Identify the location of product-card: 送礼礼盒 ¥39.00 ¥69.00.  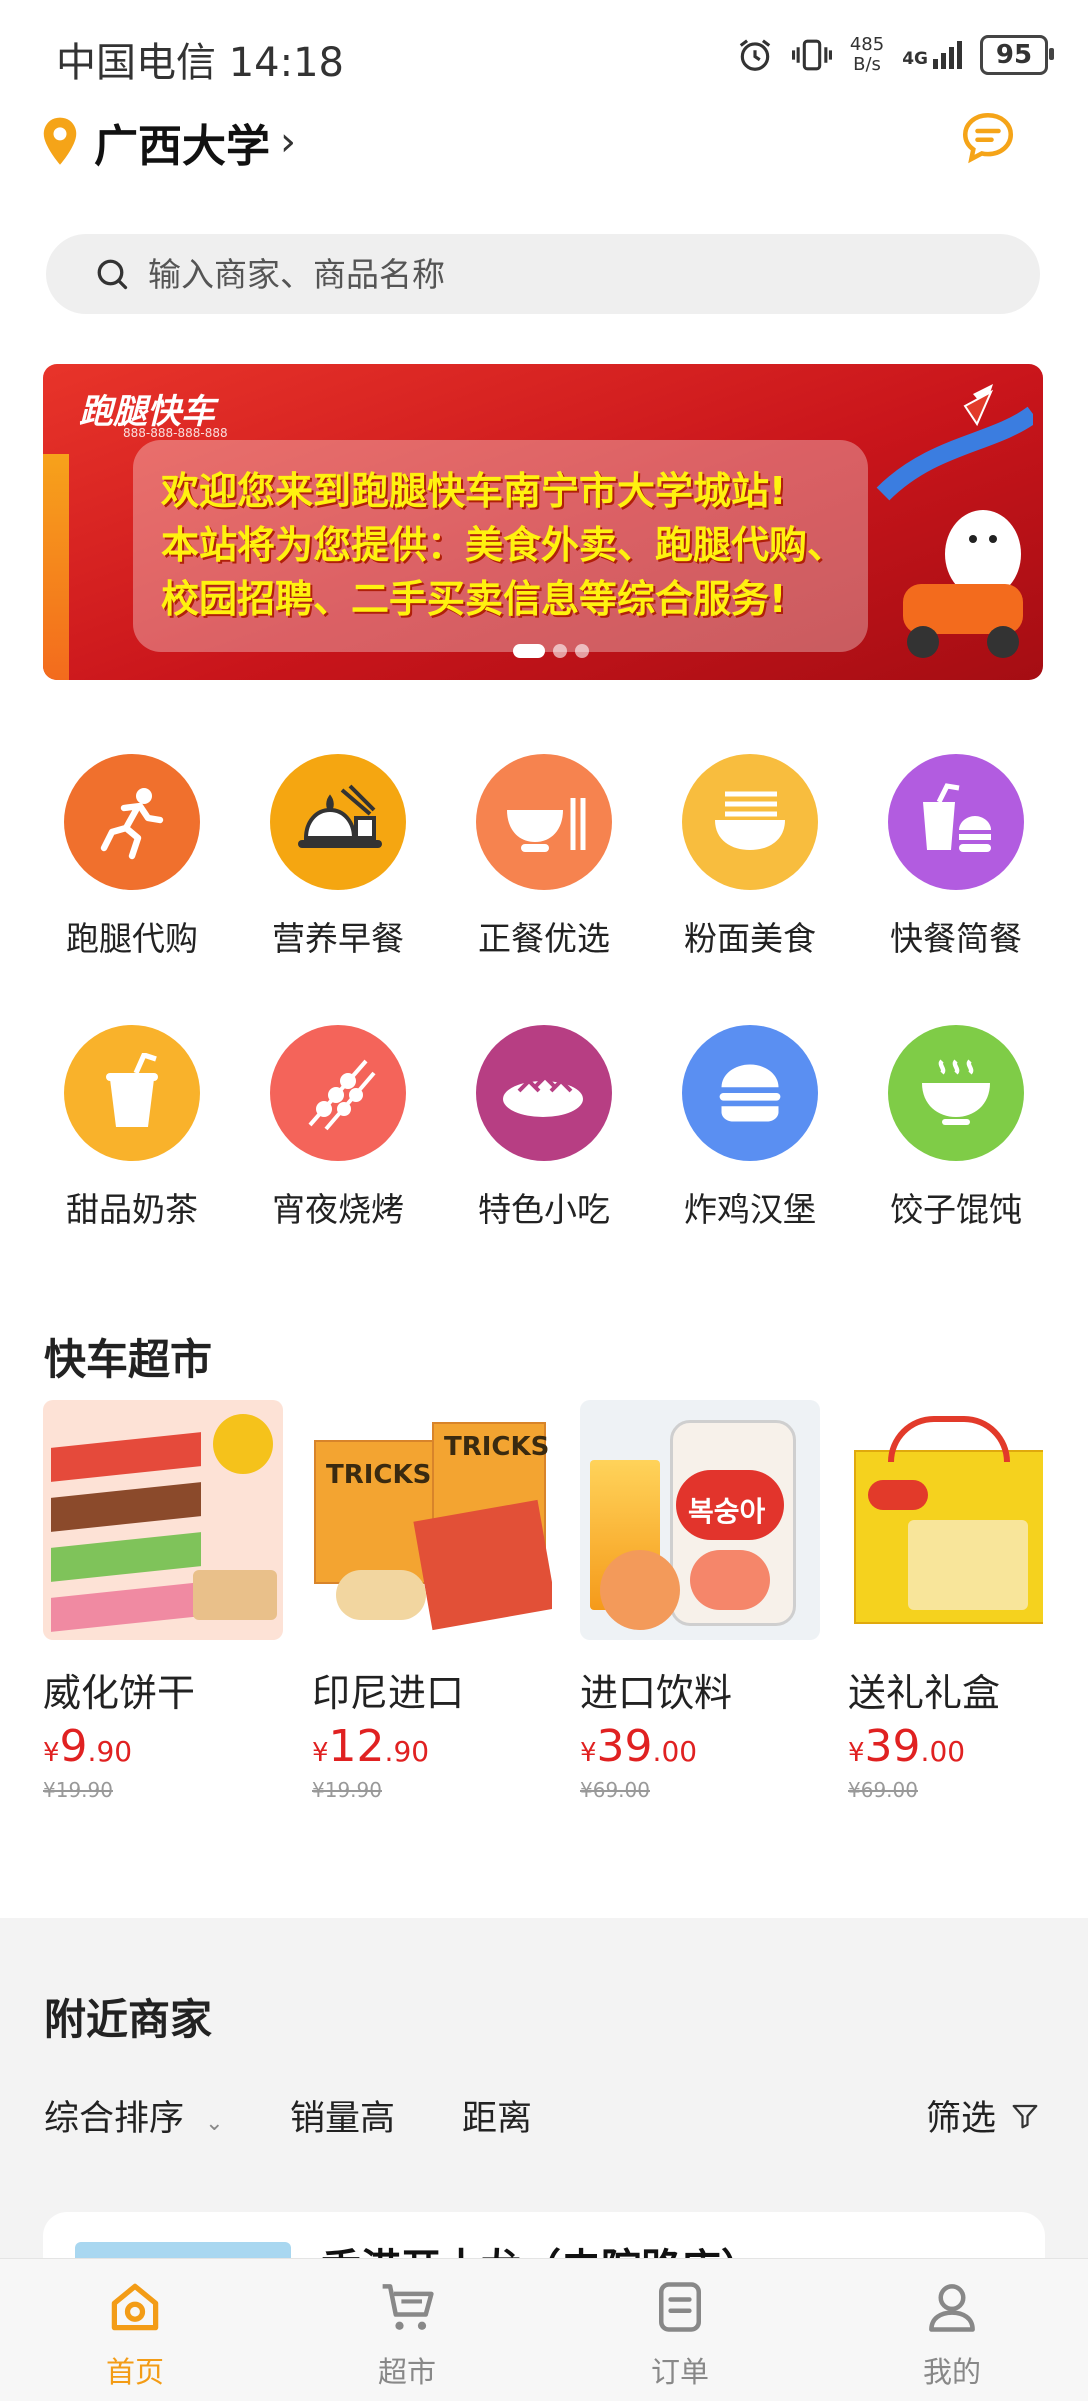
(945, 1601).